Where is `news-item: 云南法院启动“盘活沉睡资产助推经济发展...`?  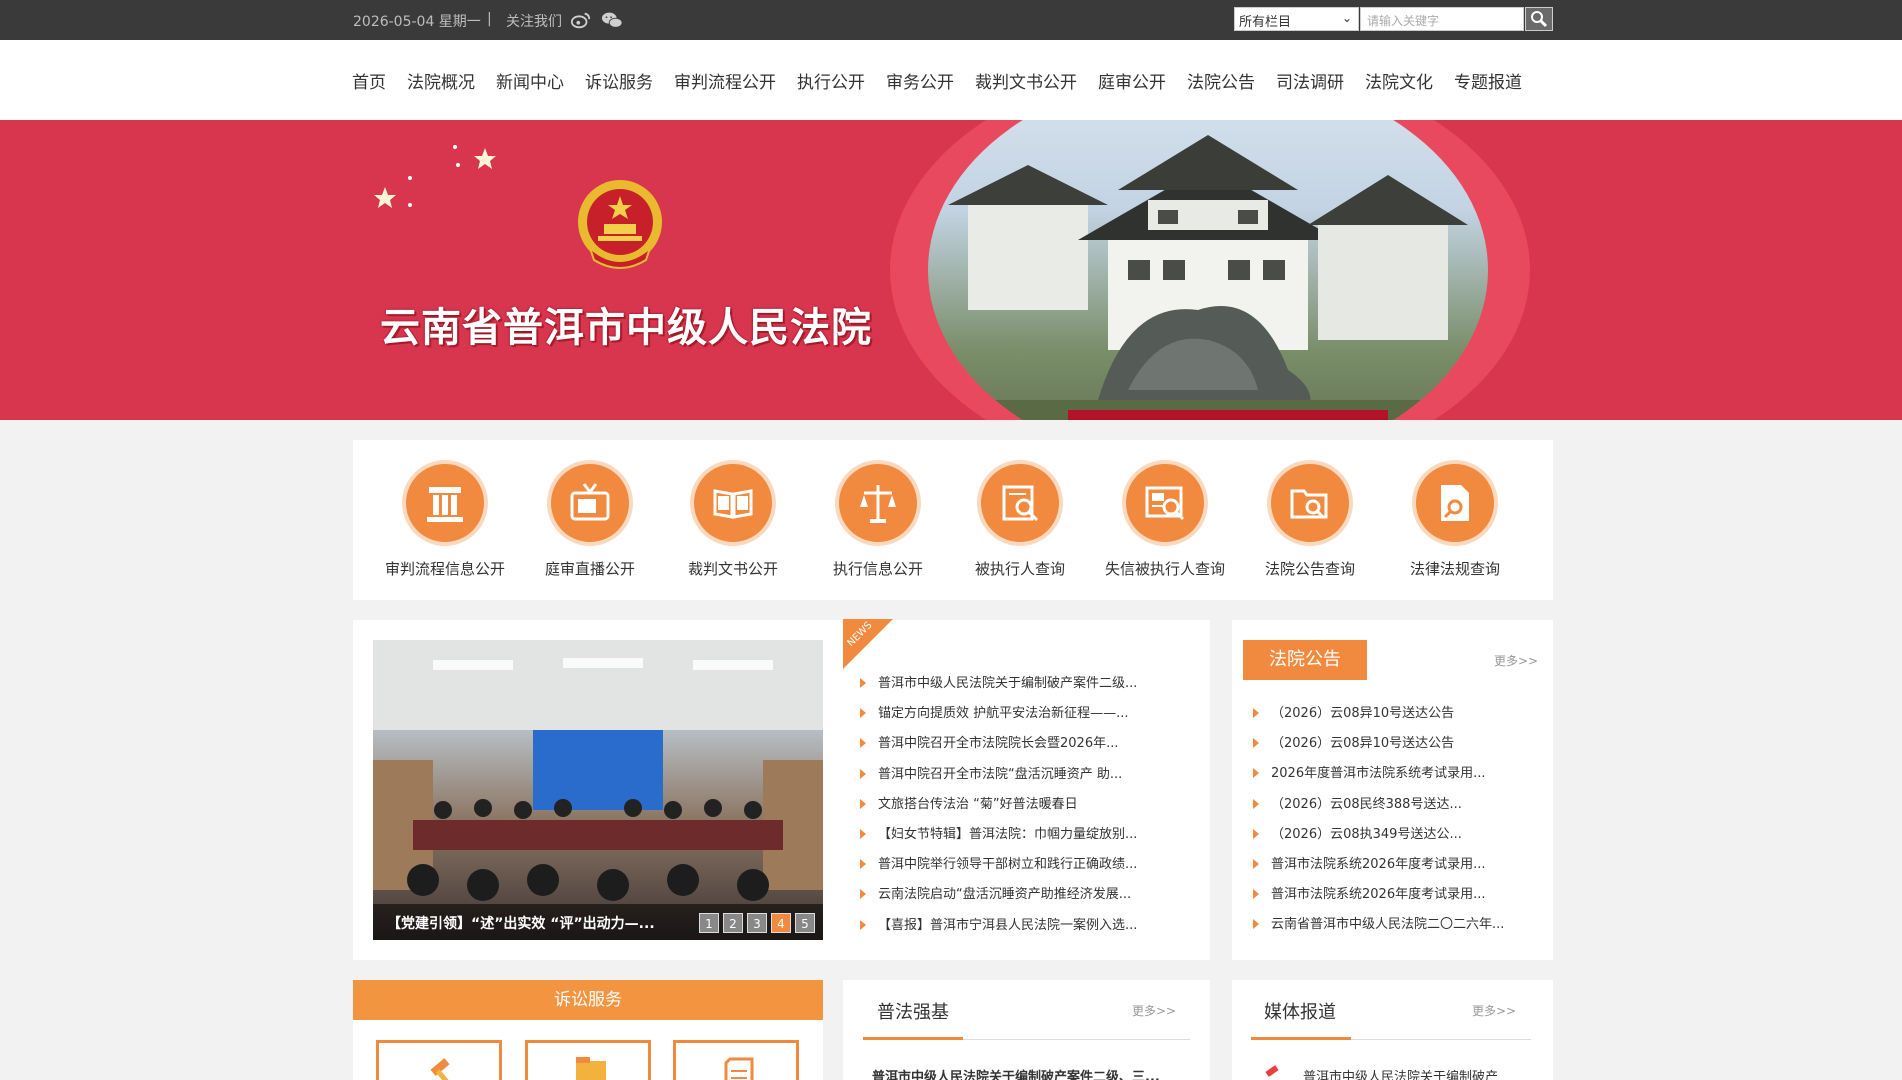 news-item: 云南法院启动“盘活沉睡资产助推经济发展... is located at coordinates (997, 898).